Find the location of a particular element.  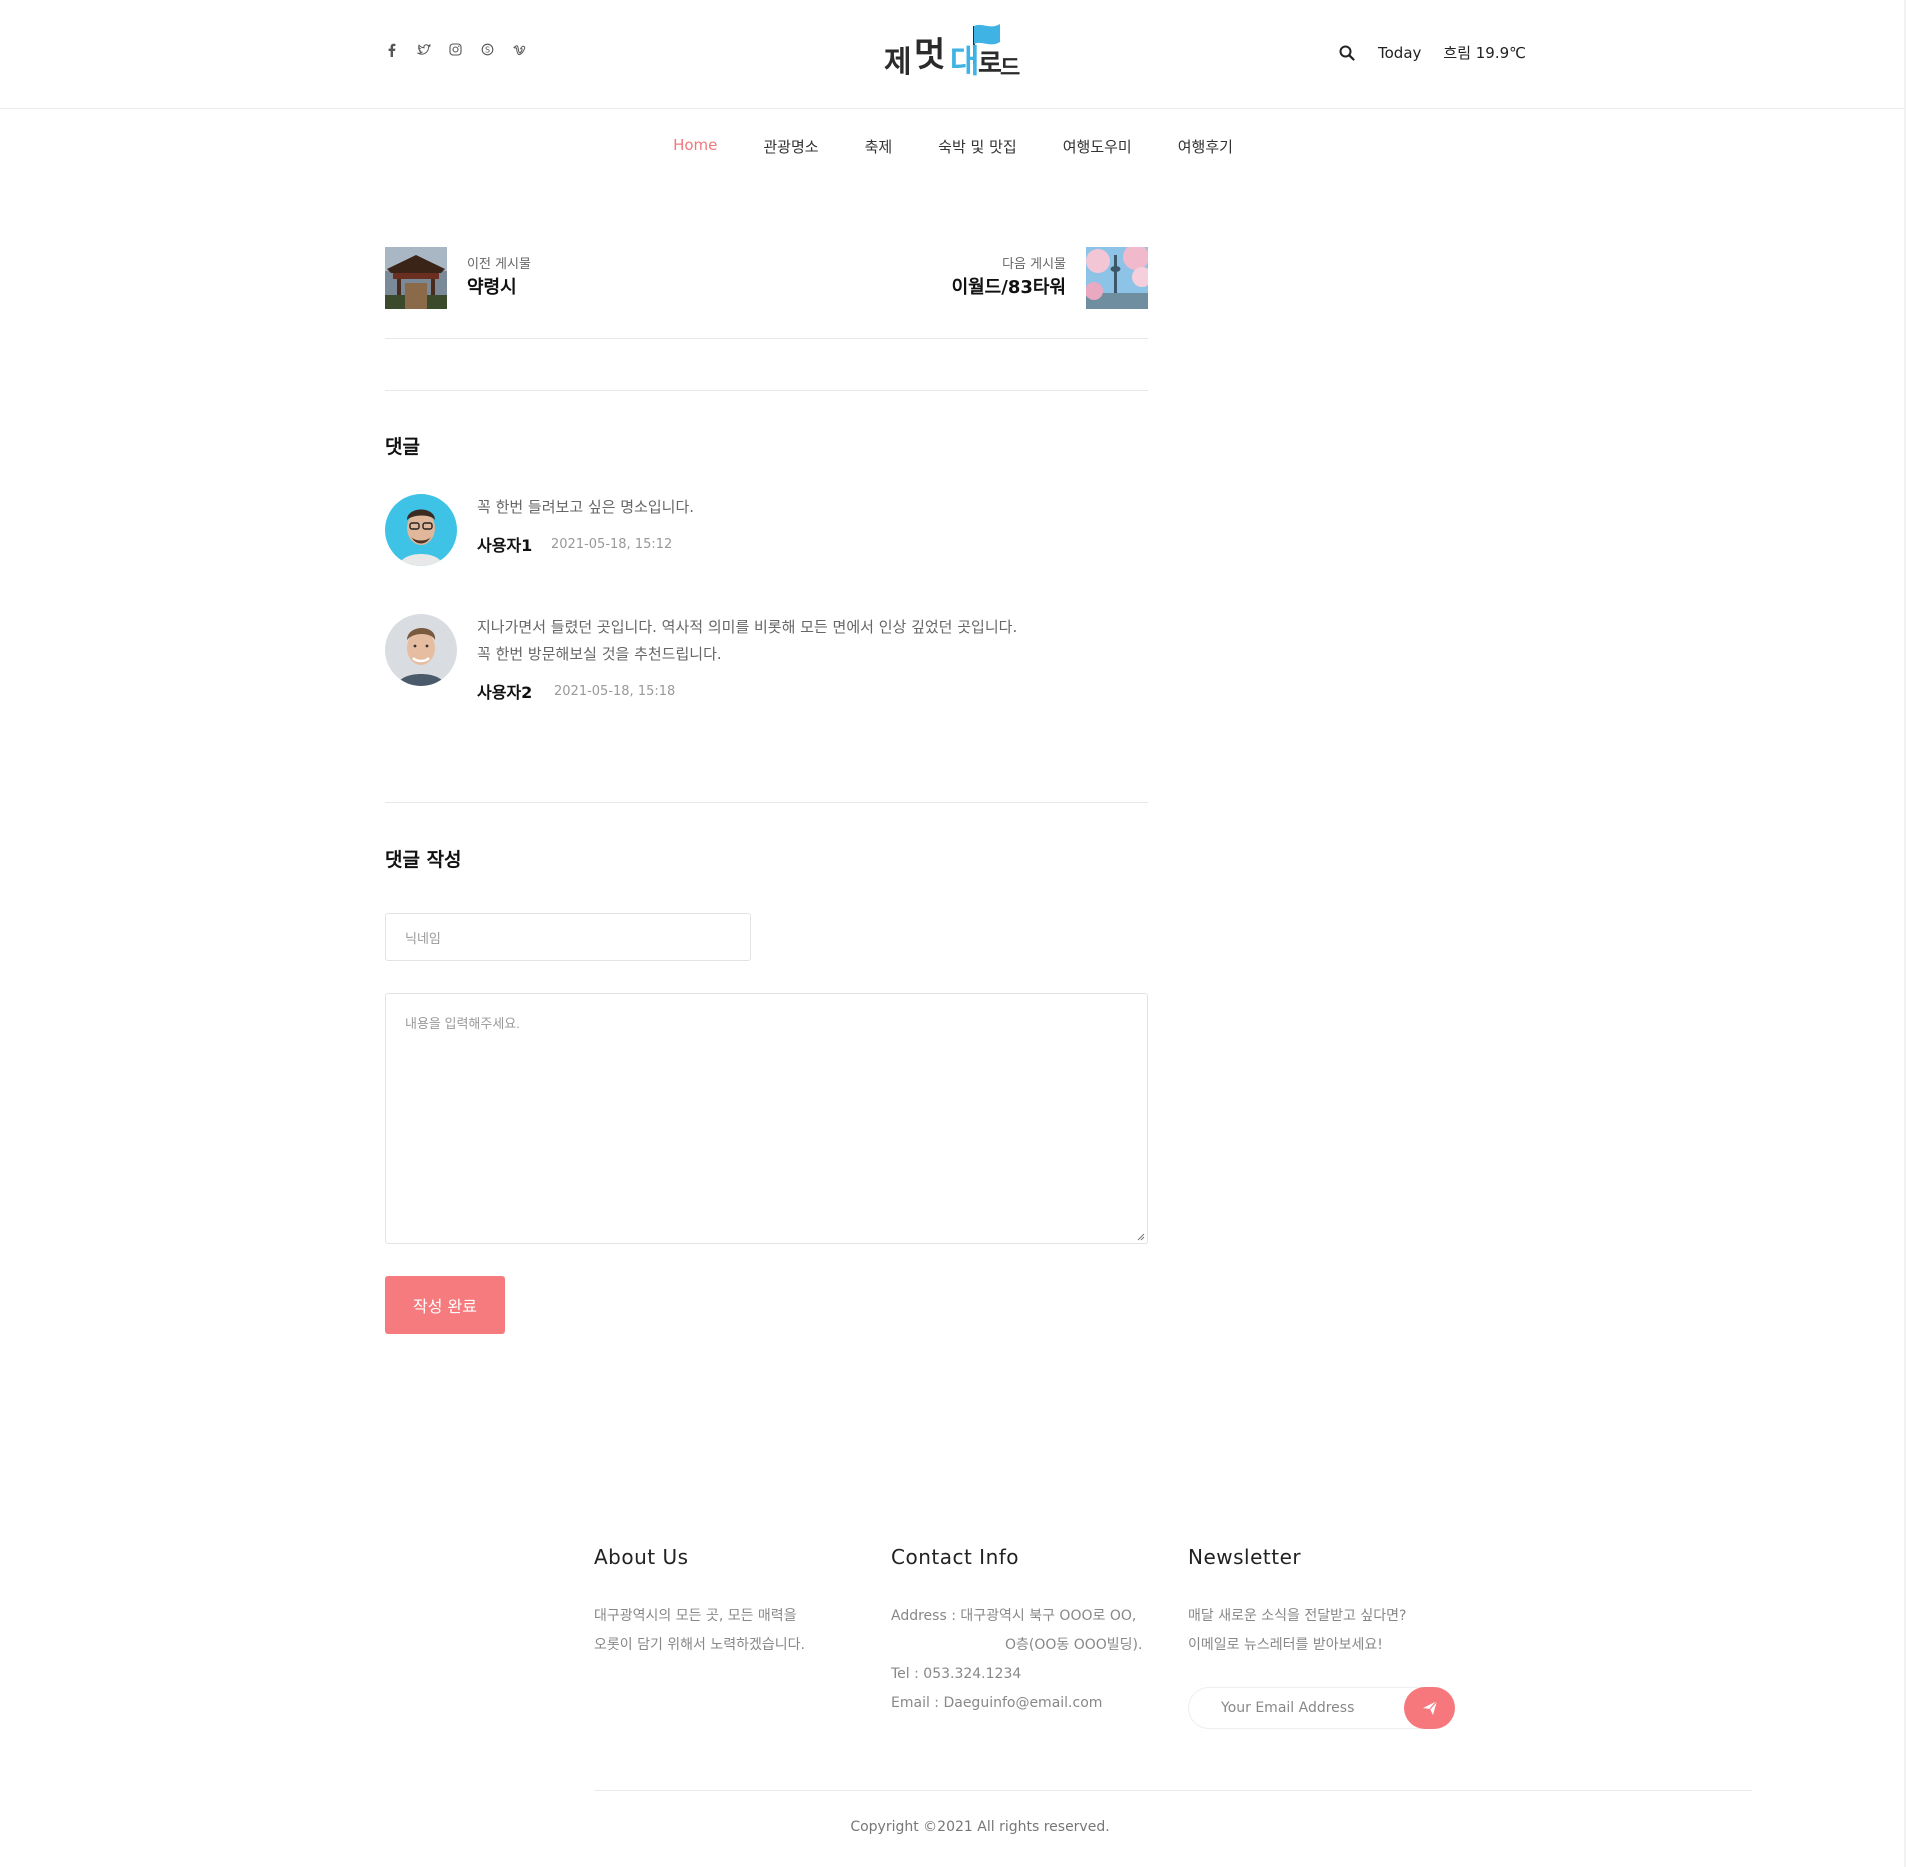

instagram-icon is located at coordinates (455, 49).